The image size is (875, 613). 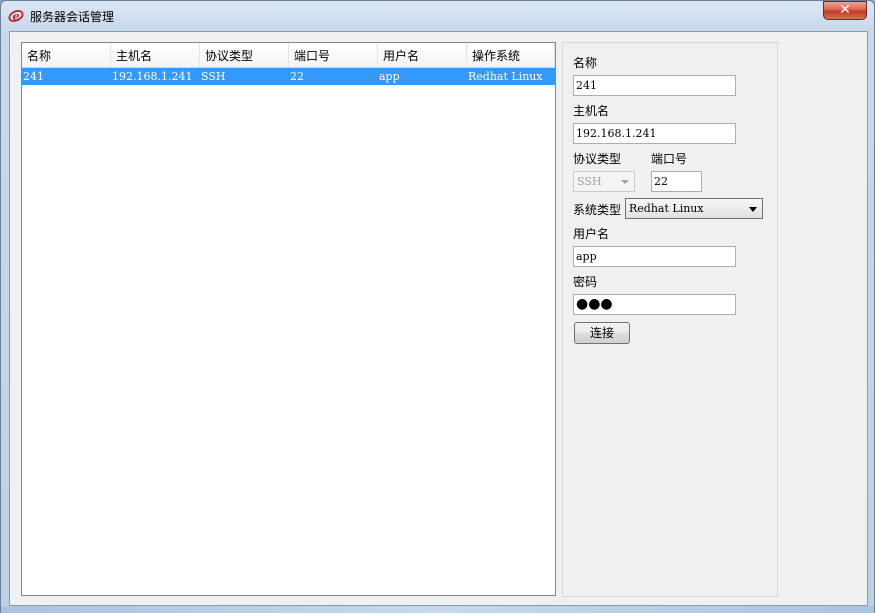 What do you see at coordinates (66, 55) in the screenshot?
I see `column-header-name: 名称` at bounding box center [66, 55].